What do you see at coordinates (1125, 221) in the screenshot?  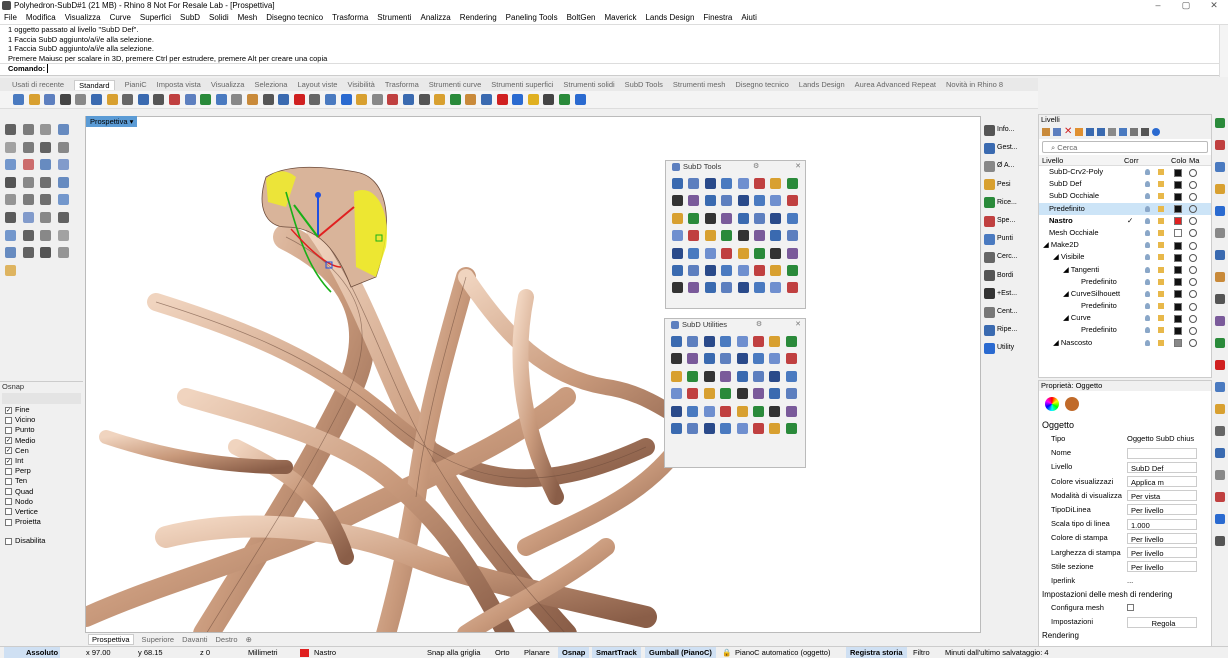 I see `layer-row: Nastro ✓` at bounding box center [1125, 221].